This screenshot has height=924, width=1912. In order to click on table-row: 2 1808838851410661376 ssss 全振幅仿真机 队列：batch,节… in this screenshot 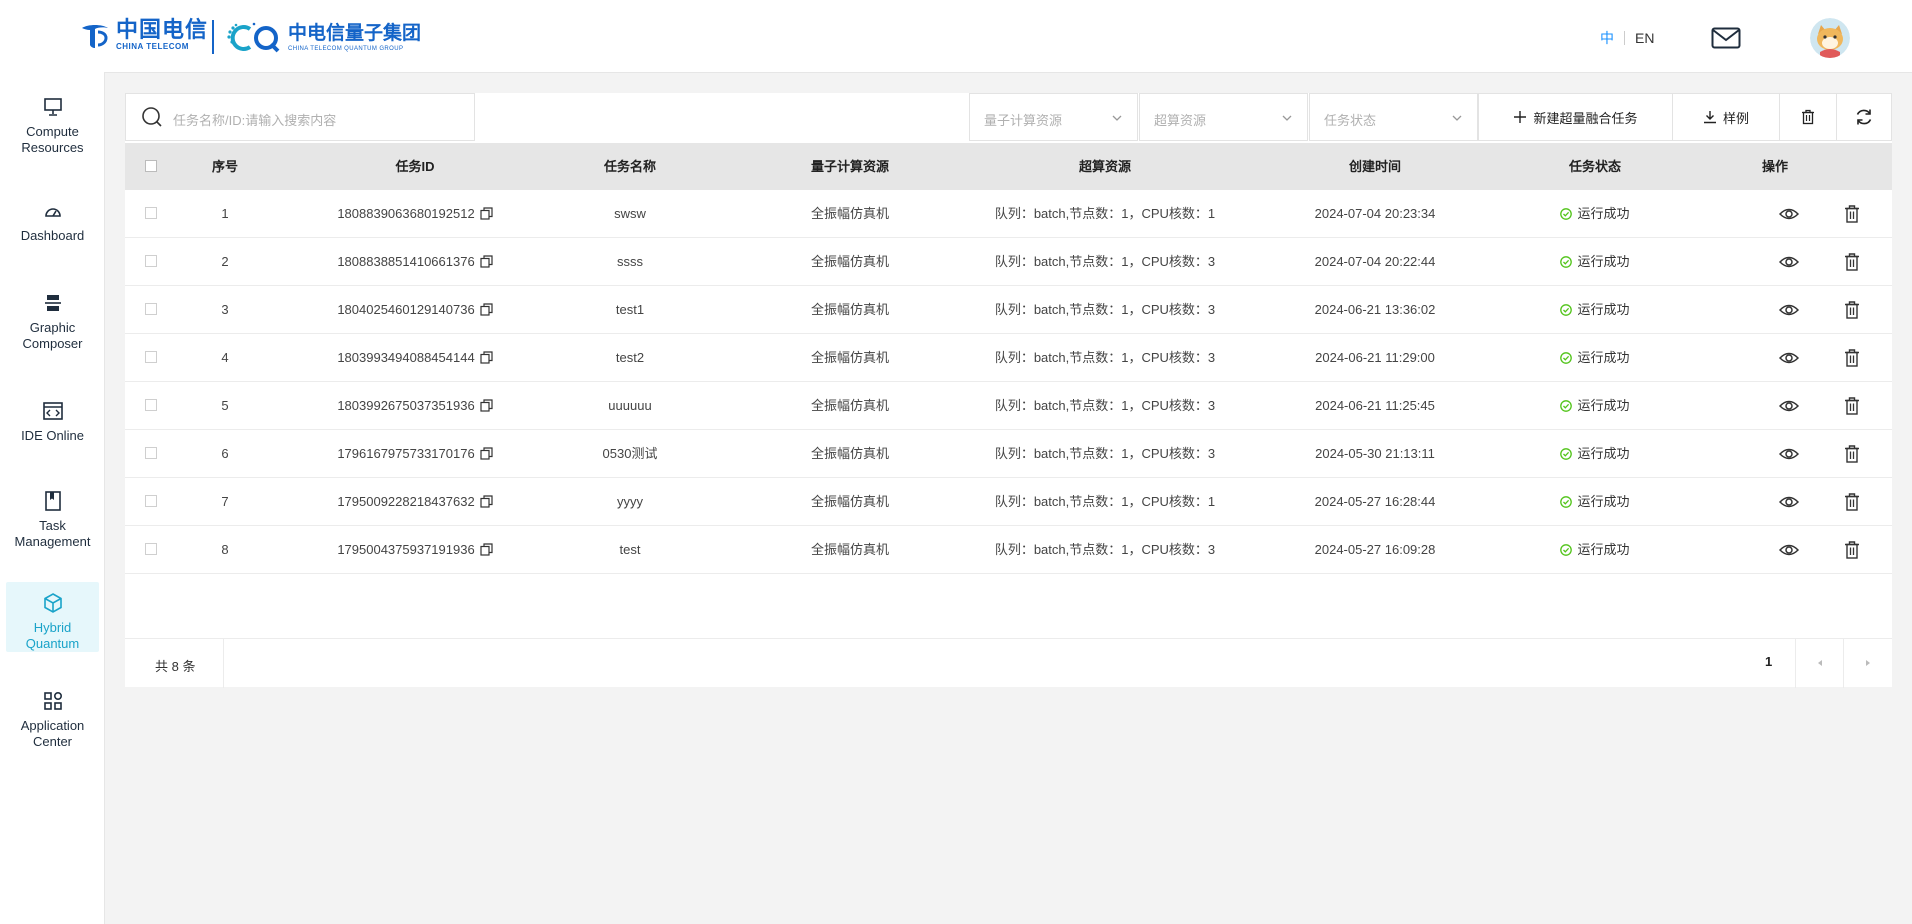, I will do `click(1008, 262)`.